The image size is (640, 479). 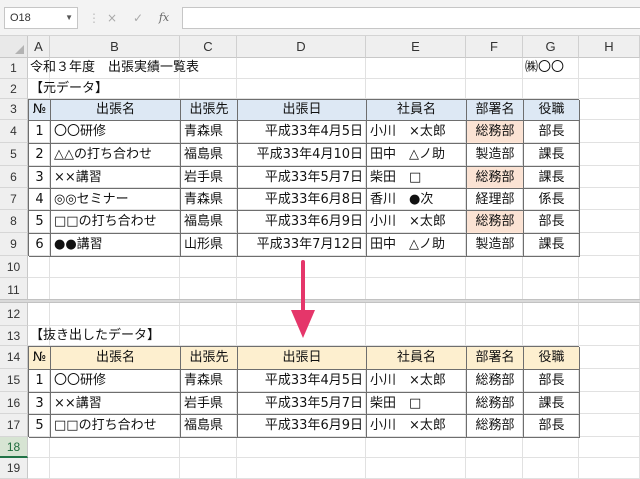 What do you see at coordinates (116, 245) in the screenshot?
I see `source-cell: ●●講習` at bounding box center [116, 245].